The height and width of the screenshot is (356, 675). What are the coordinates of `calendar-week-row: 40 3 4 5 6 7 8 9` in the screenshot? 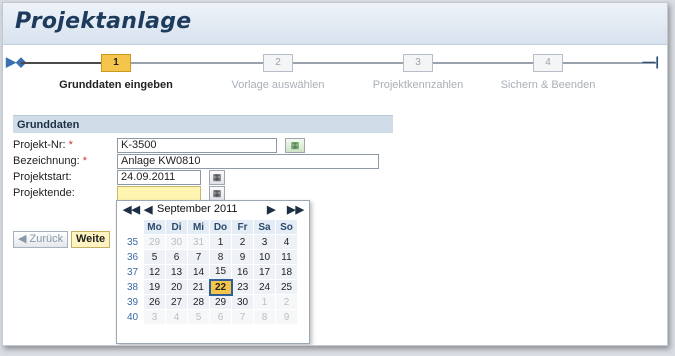 It's located at (209, 317).